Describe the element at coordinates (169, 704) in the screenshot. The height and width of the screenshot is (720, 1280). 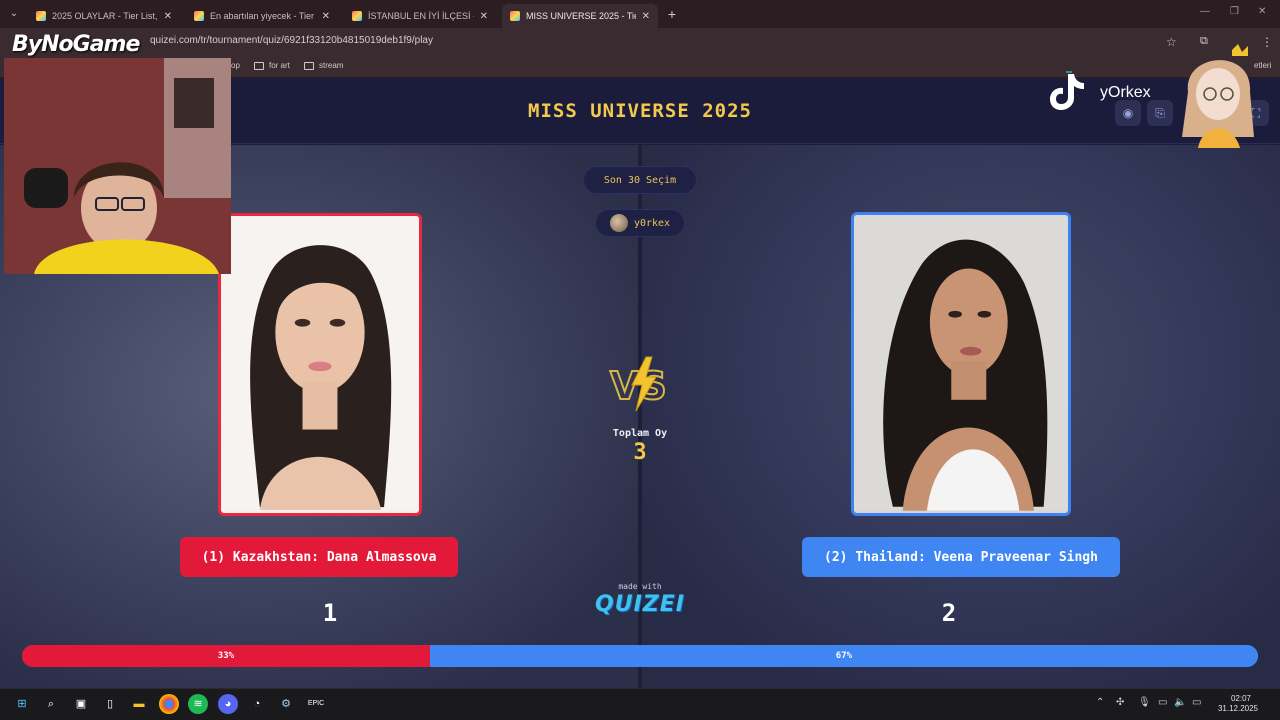
I see `chrome-icon` at that location.